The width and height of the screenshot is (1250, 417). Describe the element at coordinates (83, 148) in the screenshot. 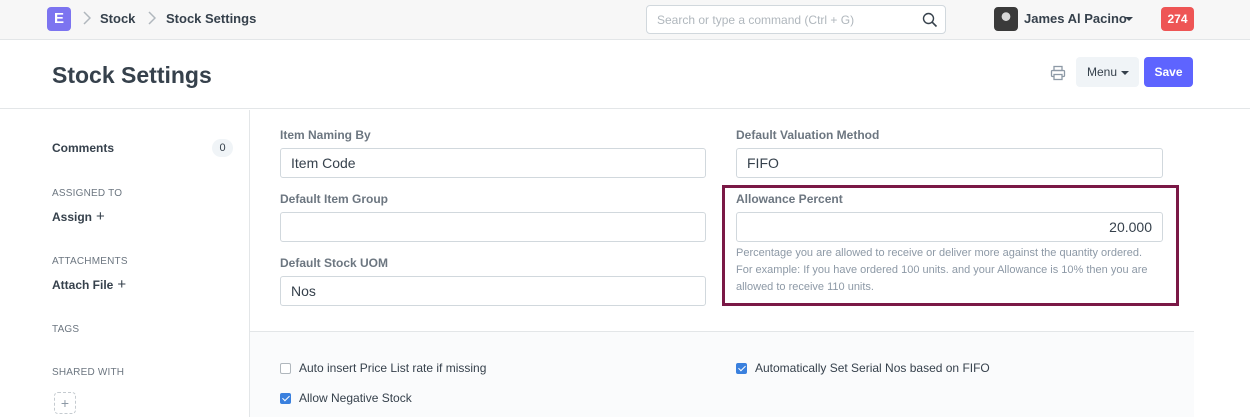

I see `comments-link: Comments` at that location.